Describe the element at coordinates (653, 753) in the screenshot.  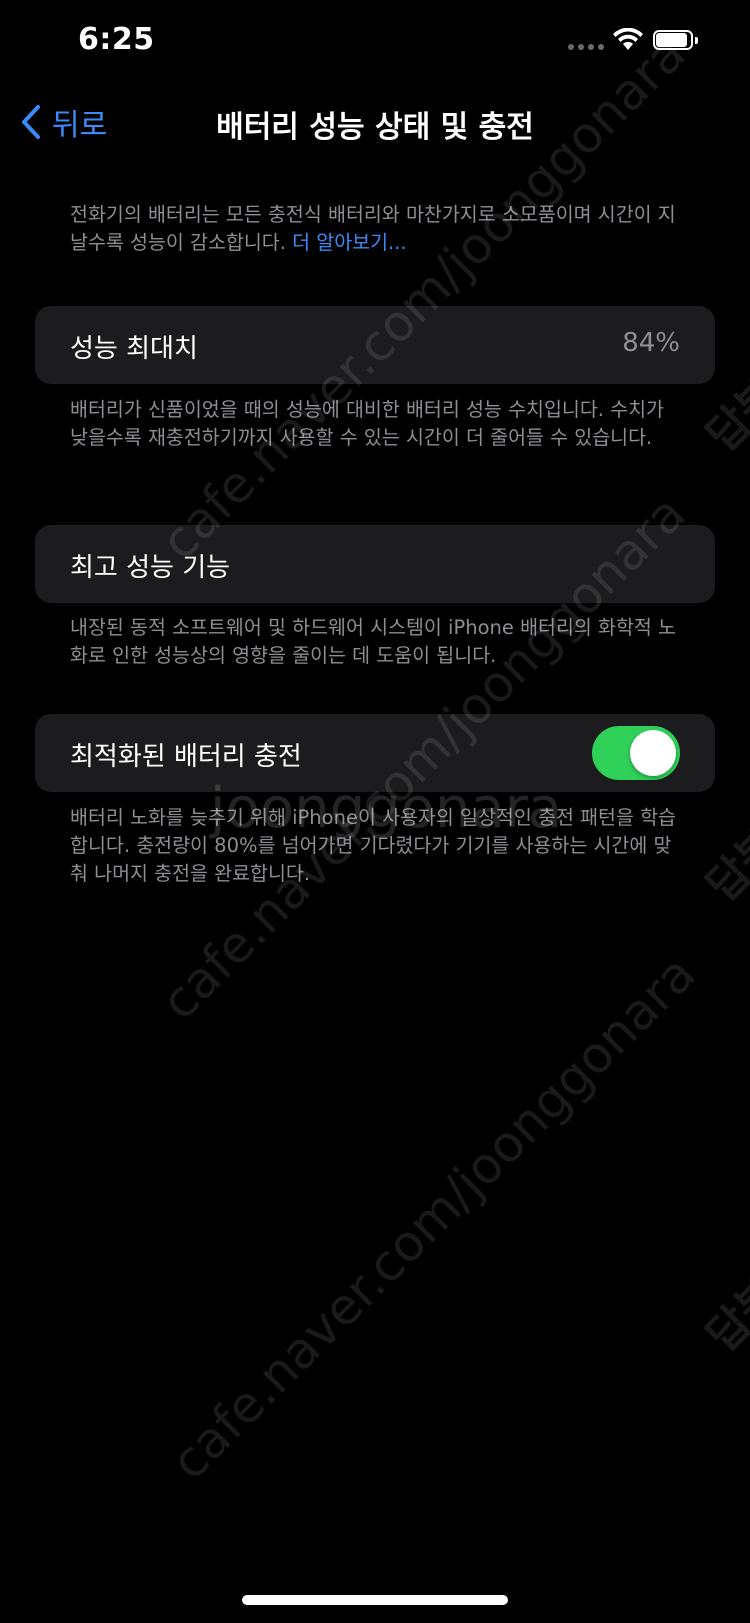
I see `toggle-knob` at that location.